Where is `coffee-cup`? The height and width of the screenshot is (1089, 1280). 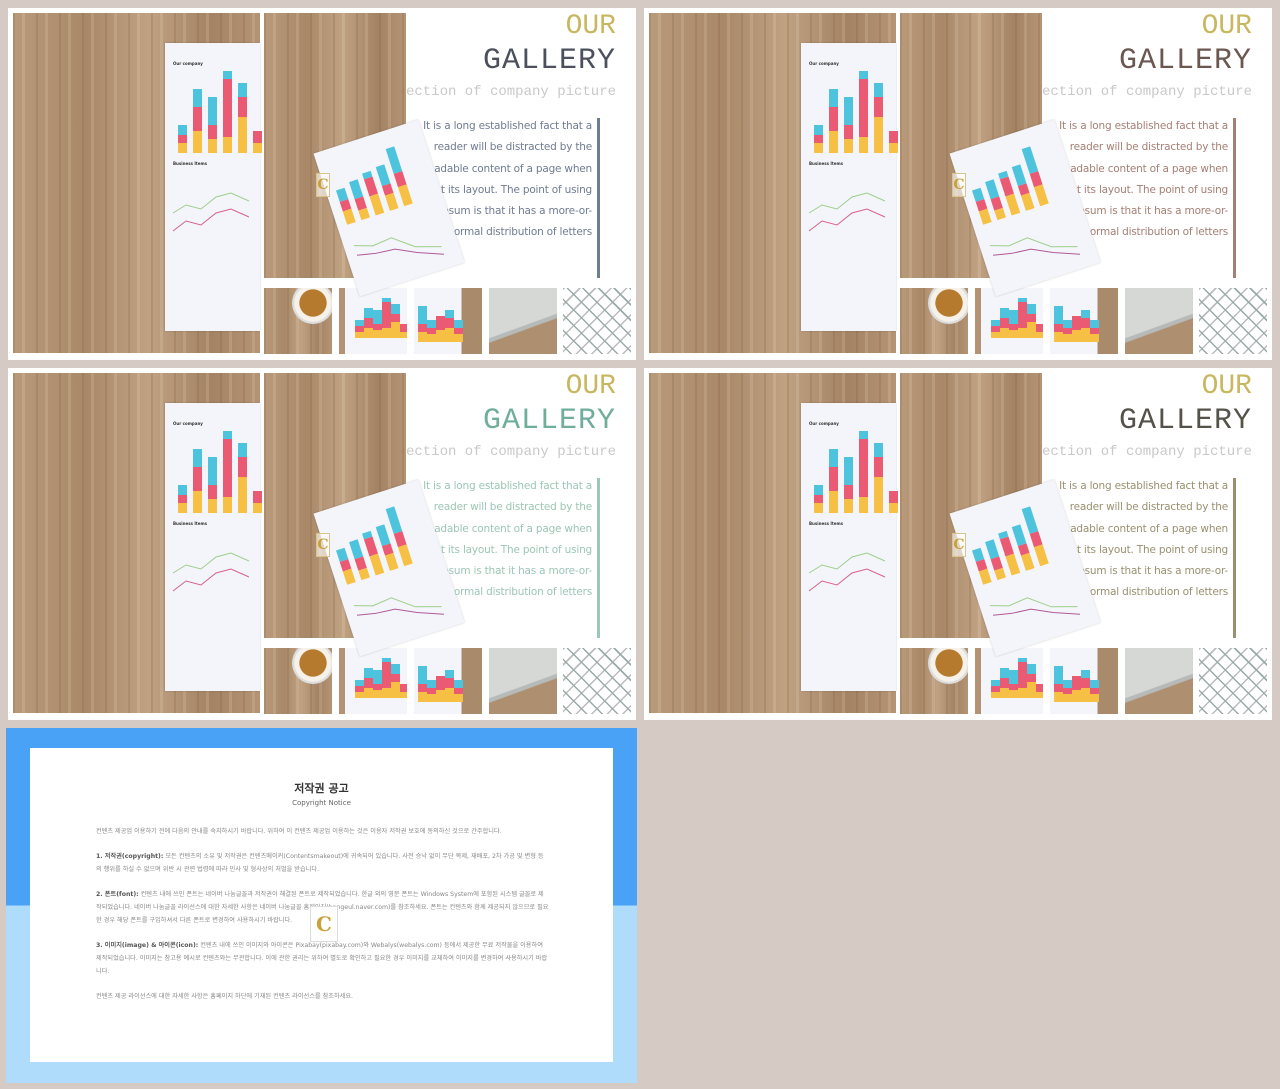
coffee-cup is located at coordinates (312, 666).